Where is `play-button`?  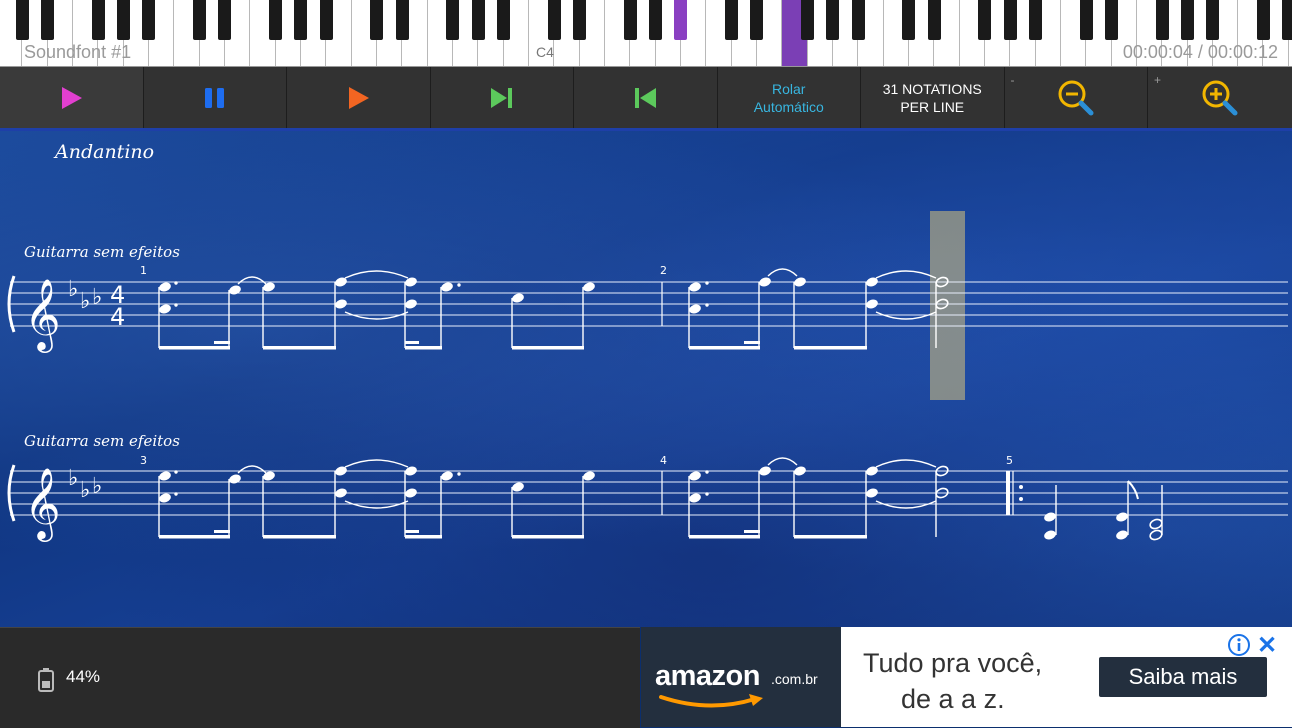 play-button is located at coordinates (72, 99).